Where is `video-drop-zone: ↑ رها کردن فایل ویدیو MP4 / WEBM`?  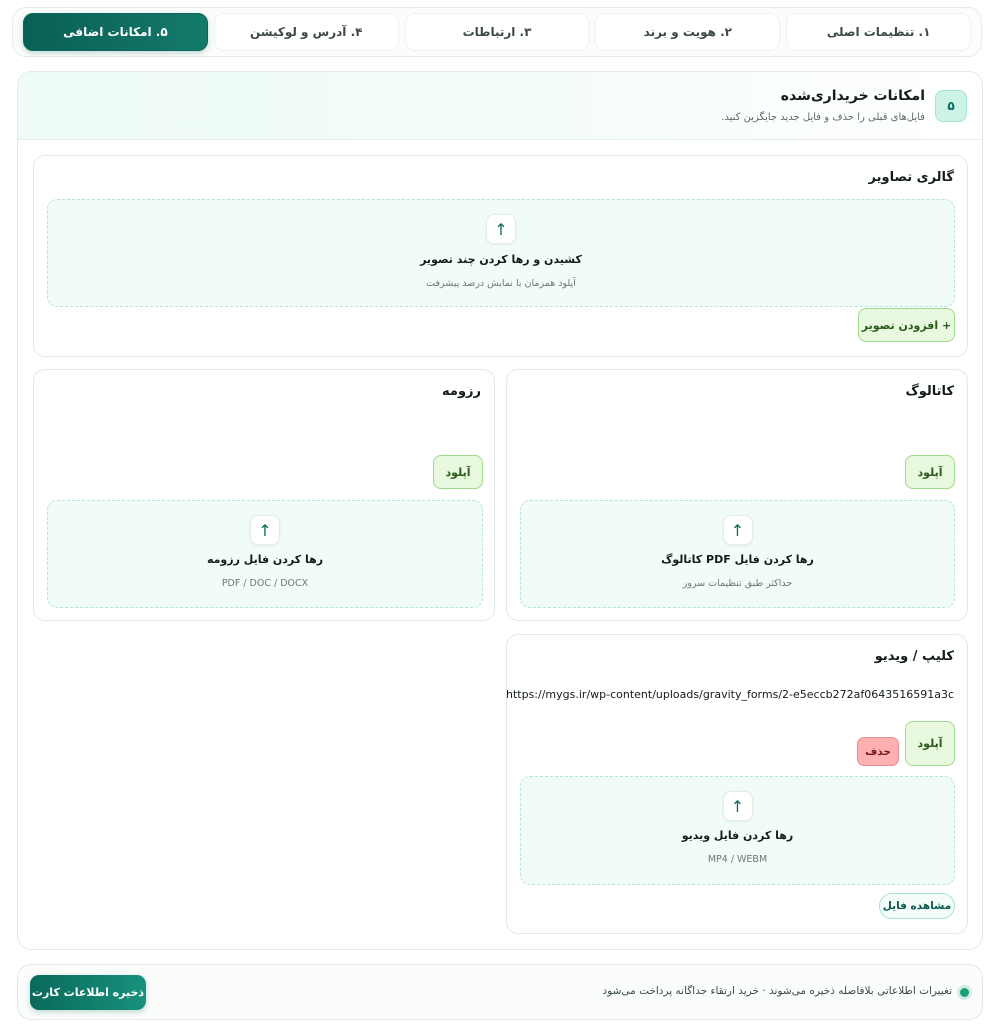 video-drop-zone: ↑ رها کردن فایل ویدیو MP4 / WEBM is located at coordinates (737, 830).